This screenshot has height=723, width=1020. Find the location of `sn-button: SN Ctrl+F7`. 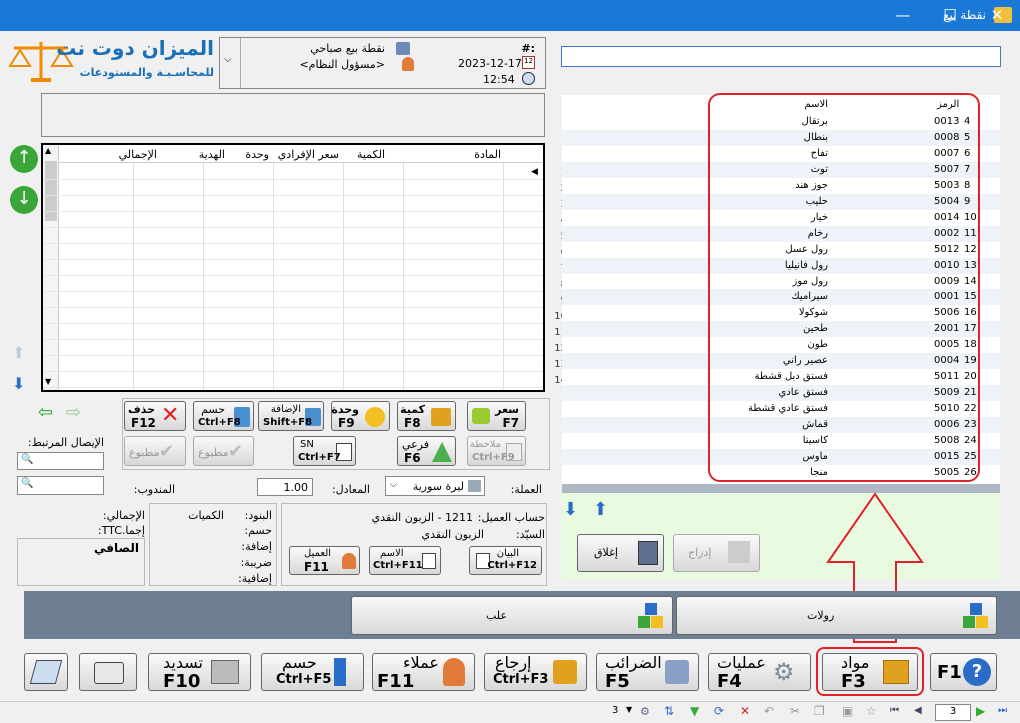

sn-button: SN Ctrl+F7 is located at coordinates (324, 451).